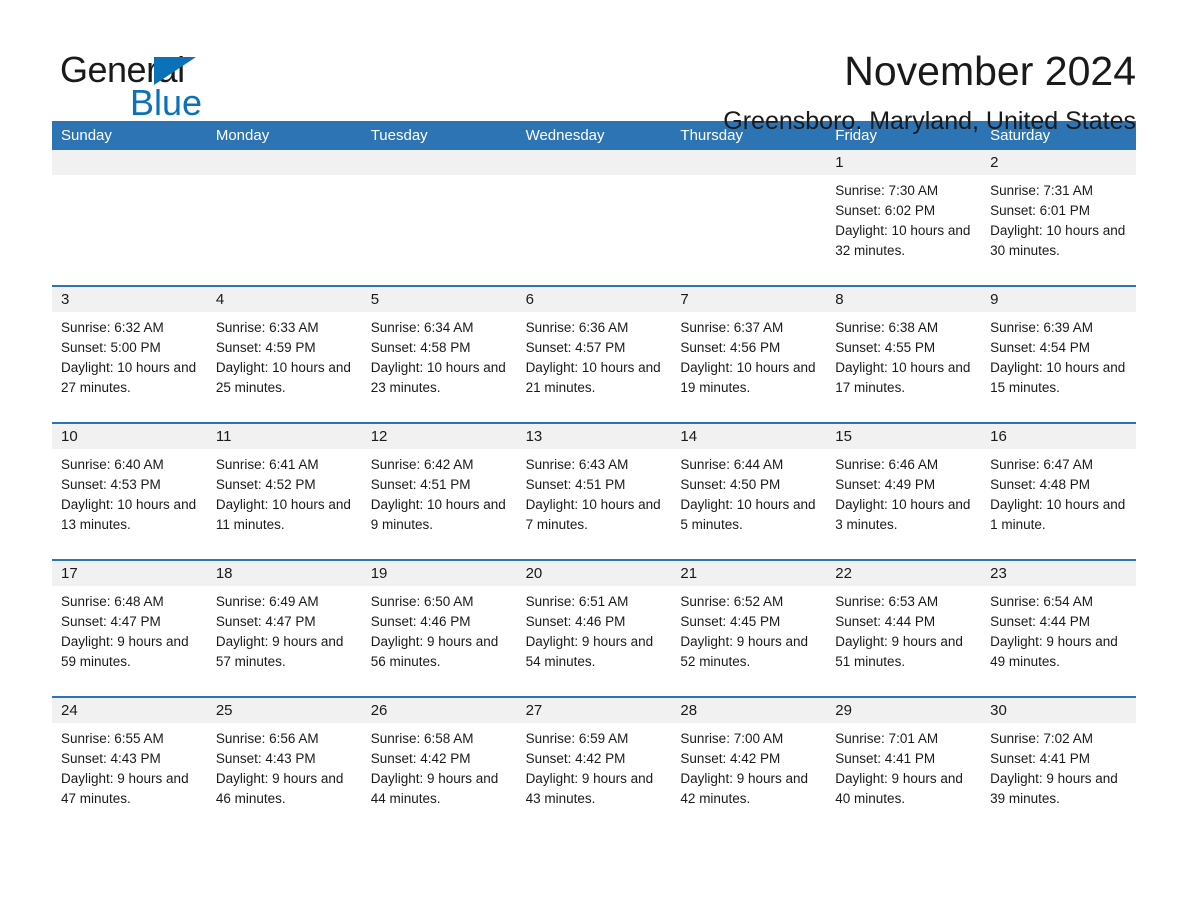 The height and width of the screenshot is (918, 1188). I want to click on day-number: 20, so click(594, 573).